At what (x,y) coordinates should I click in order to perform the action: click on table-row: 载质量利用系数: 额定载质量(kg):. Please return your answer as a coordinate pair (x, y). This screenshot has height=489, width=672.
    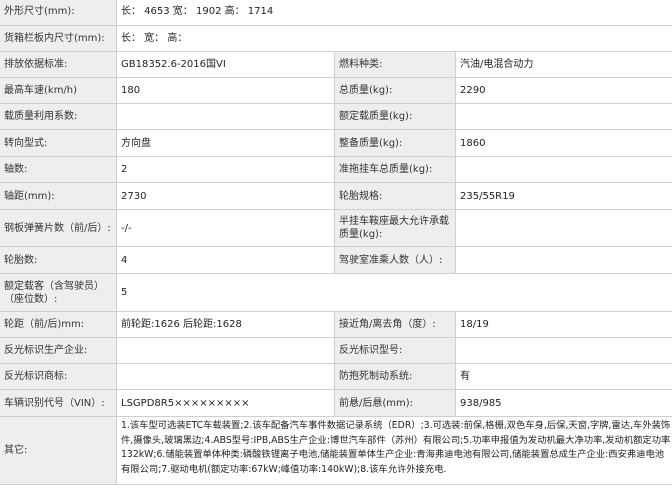
    Looking at the image, I should click on (336, 116).